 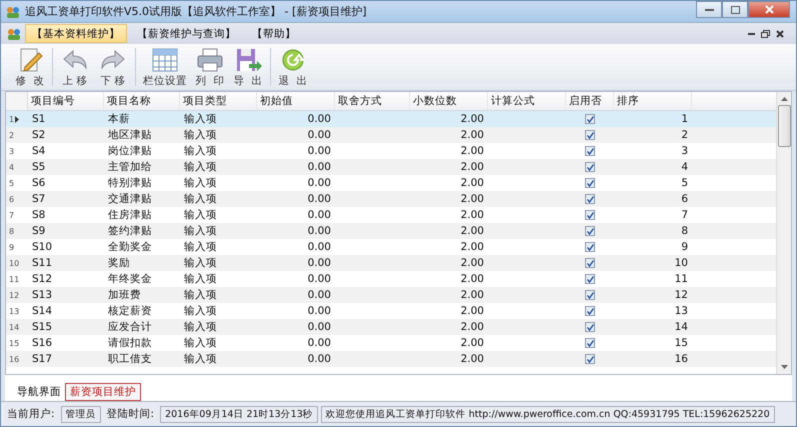 I want to click on column-header: 项目类型, so click(x=218, y=101).